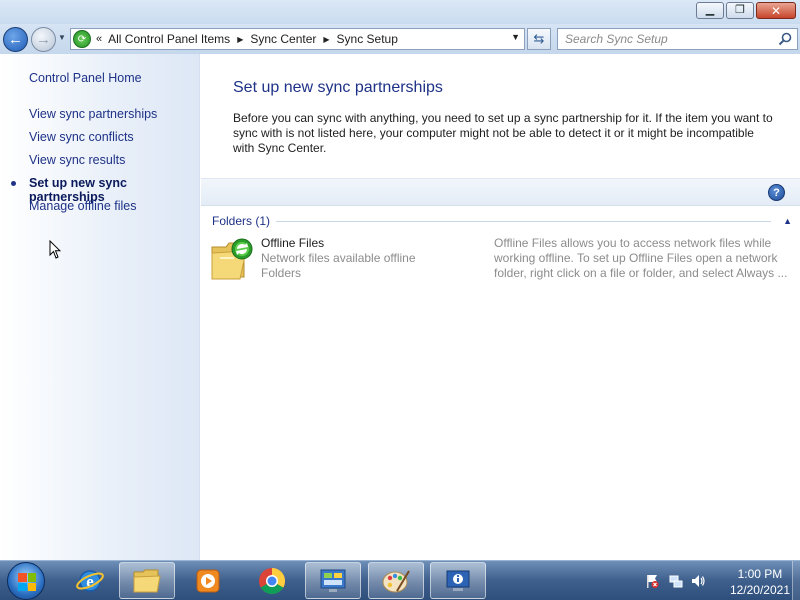 The height and width of the screenshot is (600, 800). I want to click on manage-offline-files-link: Manage offline files, so click(114, 210).